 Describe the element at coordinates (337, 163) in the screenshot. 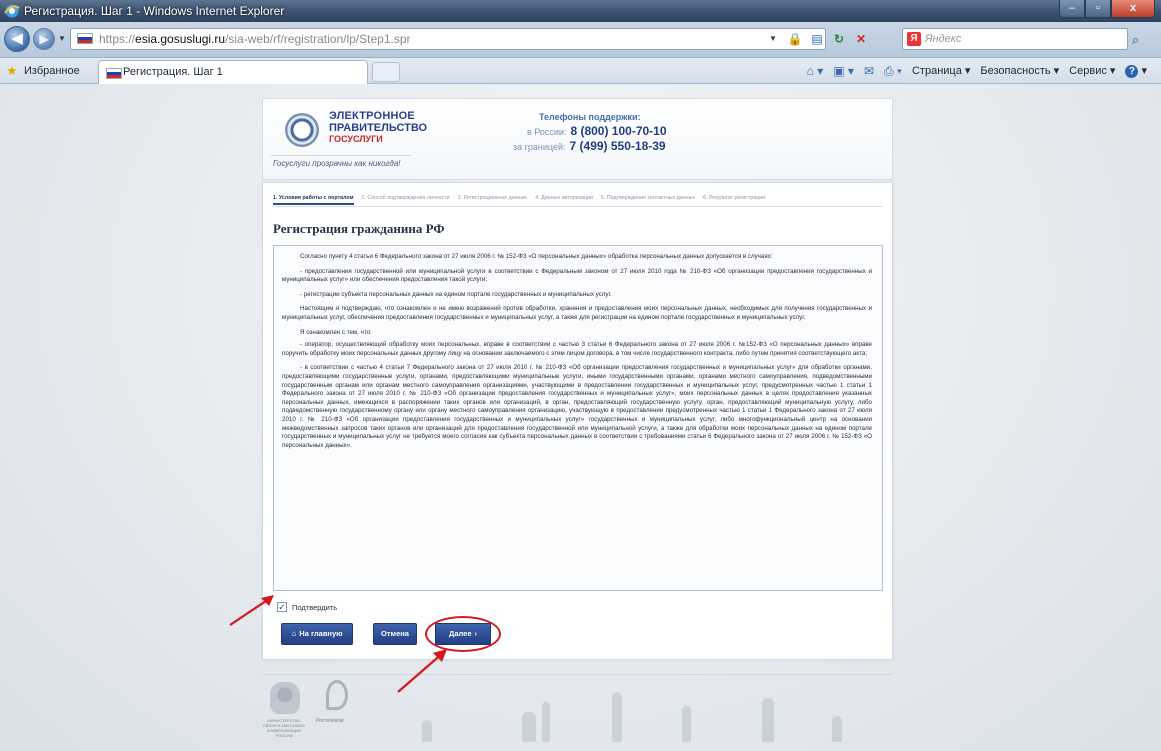

I see `slogan: Госуслуги прозрачны как никогда!` at that location.